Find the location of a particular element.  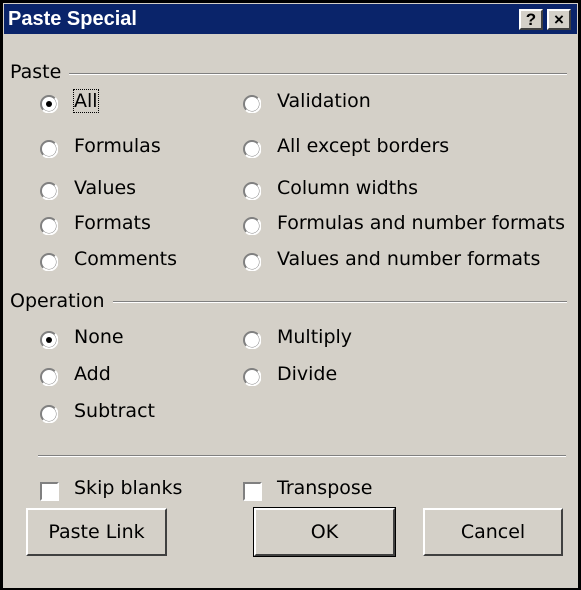

close-icon: × is located at coordinates (559, 19).